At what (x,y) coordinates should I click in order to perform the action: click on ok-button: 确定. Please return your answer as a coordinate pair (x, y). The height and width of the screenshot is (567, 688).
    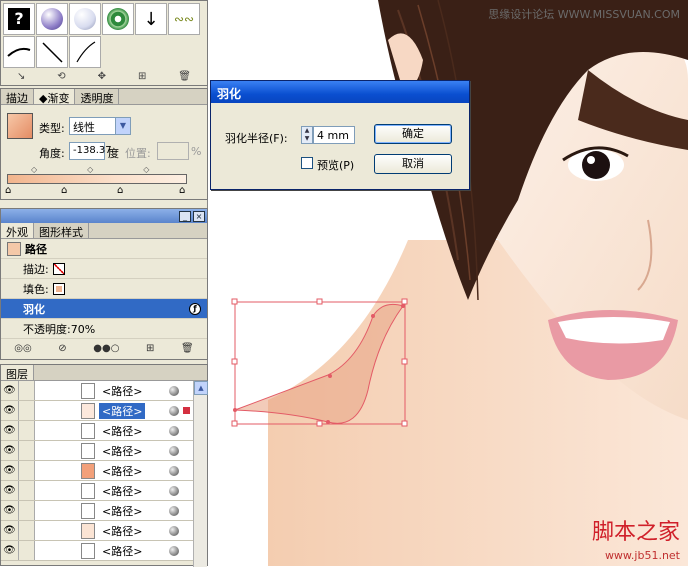
    Looking at the image, I should click on (413, 134).